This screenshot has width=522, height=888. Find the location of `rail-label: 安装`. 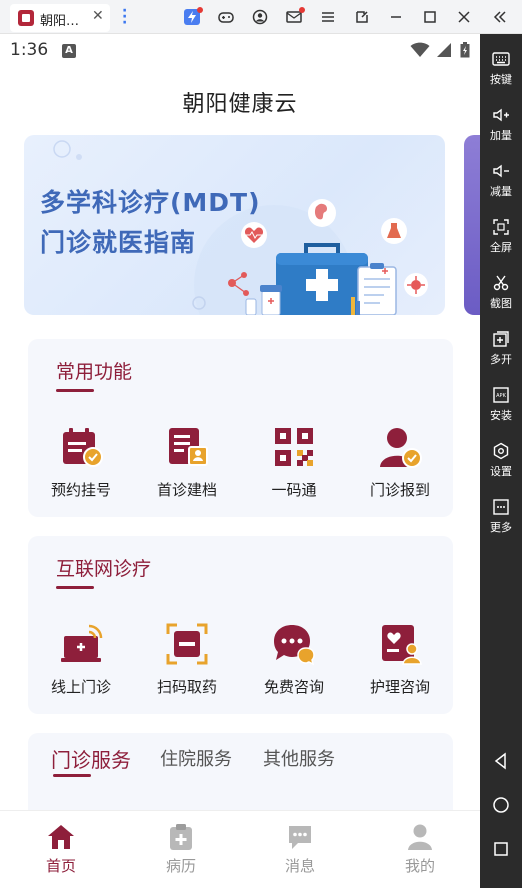

rail-label: 安装 is located at coordinates (501, 415).